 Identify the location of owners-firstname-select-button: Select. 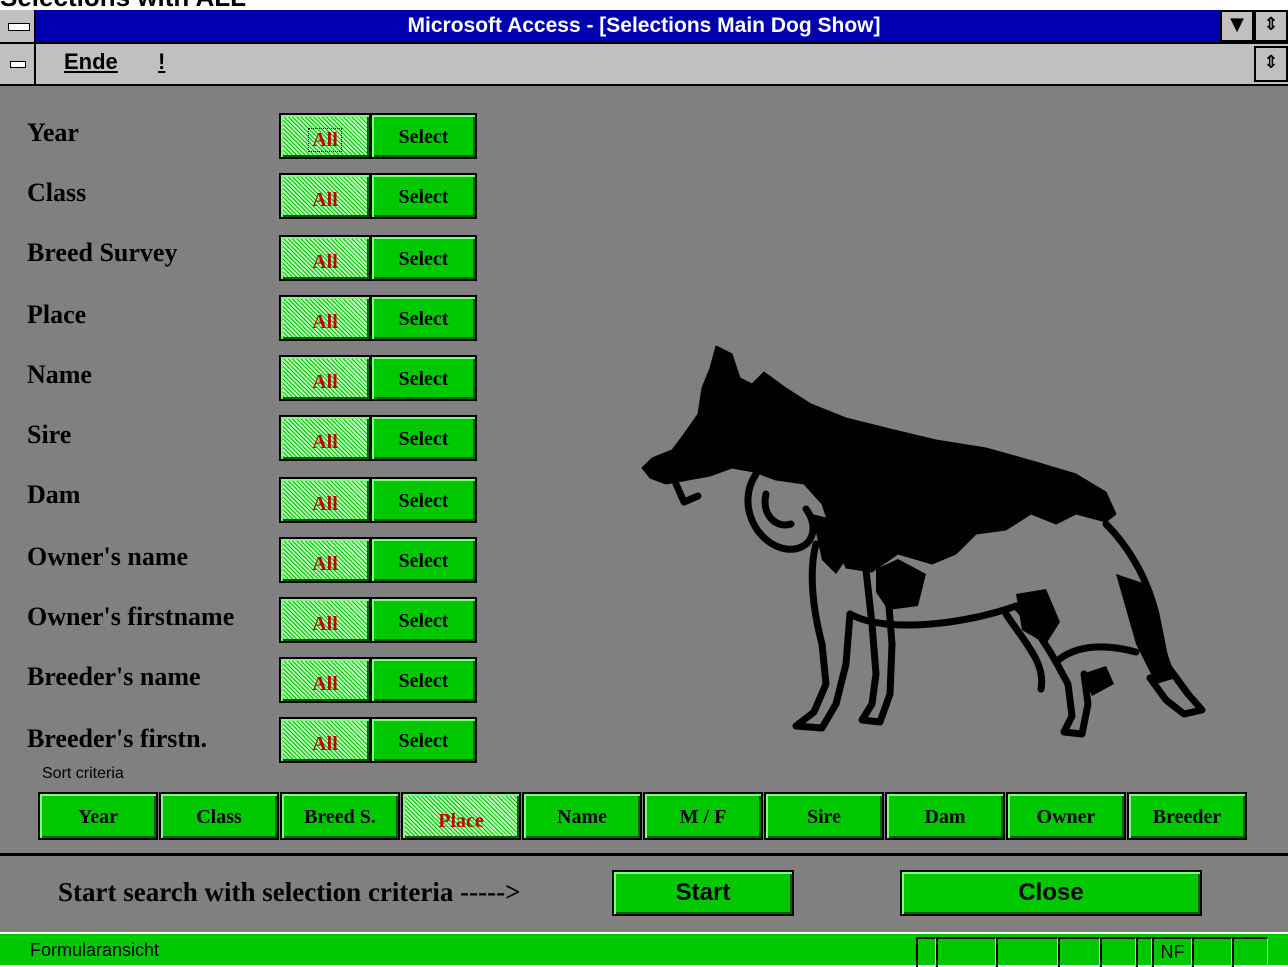
(423, 620).